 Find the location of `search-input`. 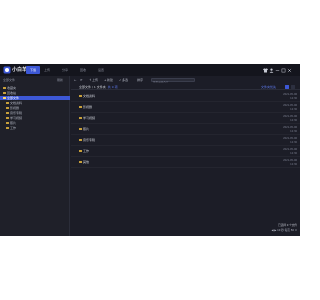

search-input is located at coordinates (173, 81).